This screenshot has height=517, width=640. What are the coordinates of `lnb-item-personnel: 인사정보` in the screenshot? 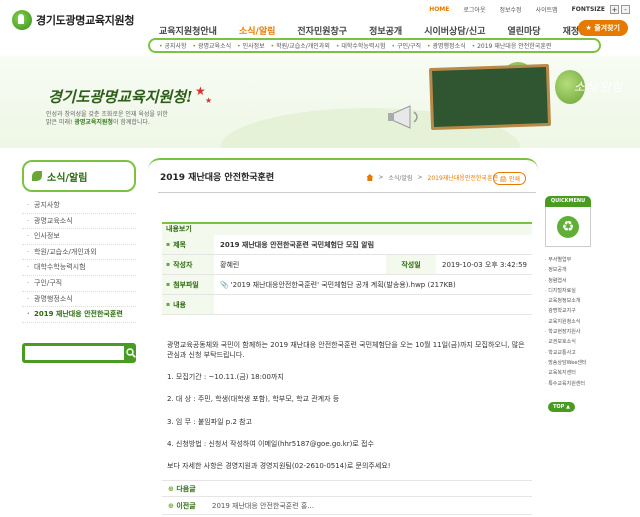 It's located at (79, 237).